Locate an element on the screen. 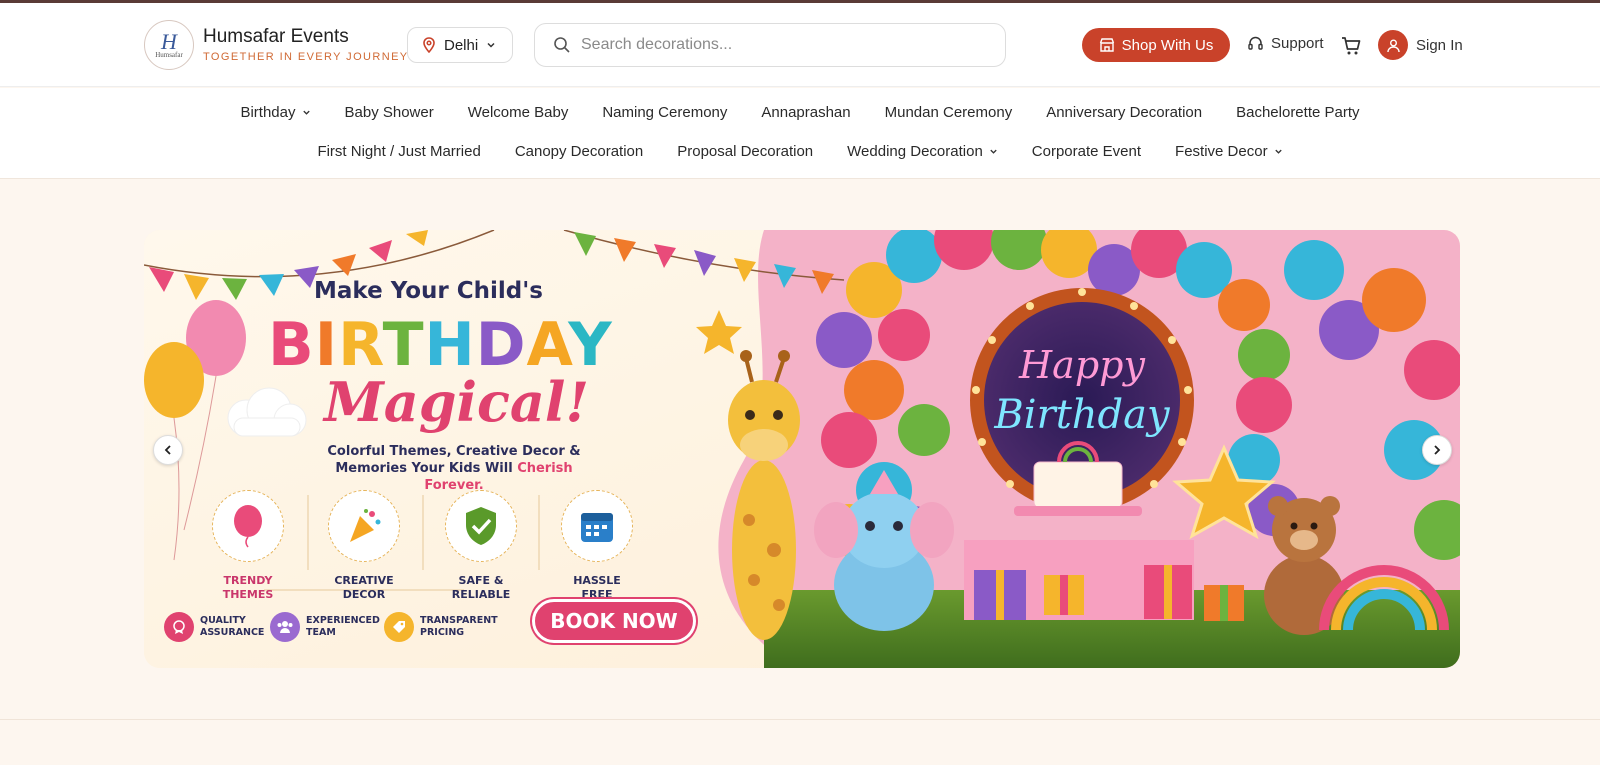 Image resolution: width=1600 pixels, height=765 pixels. nav-item-label: Wedding Decoration is located at coordinates (915, 151).